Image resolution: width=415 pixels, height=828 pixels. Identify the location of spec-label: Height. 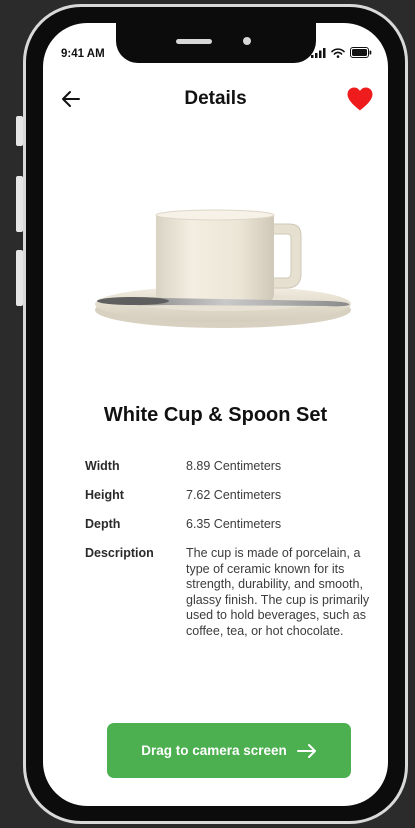
(104, 495).